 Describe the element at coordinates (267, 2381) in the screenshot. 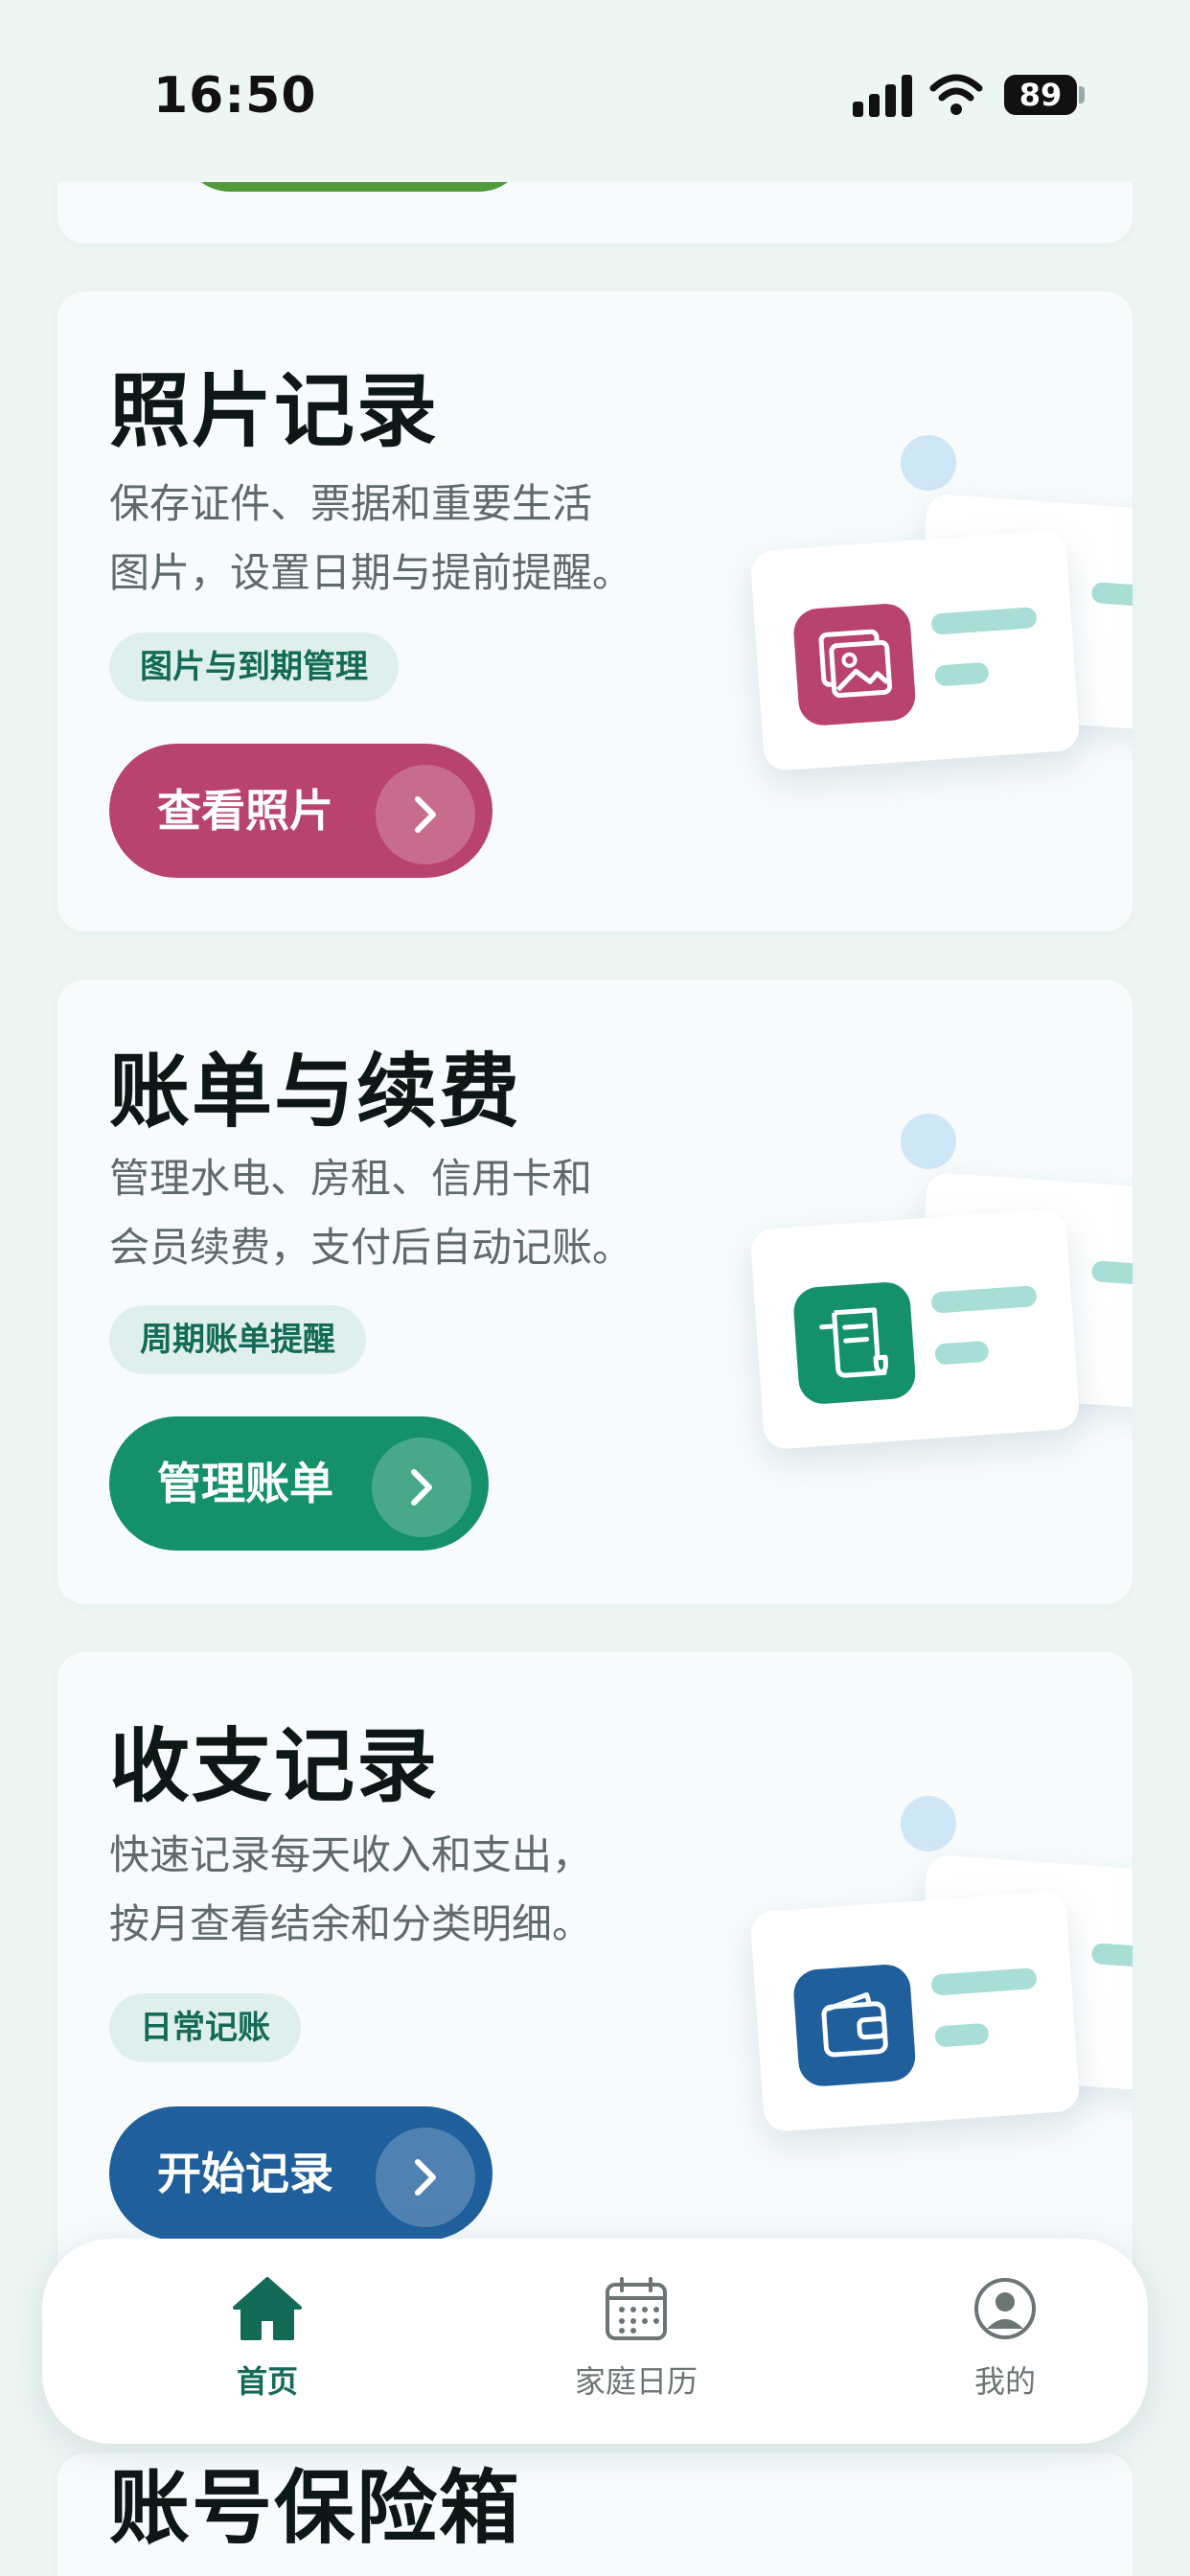

I see `tab-label: 首页` at that location.